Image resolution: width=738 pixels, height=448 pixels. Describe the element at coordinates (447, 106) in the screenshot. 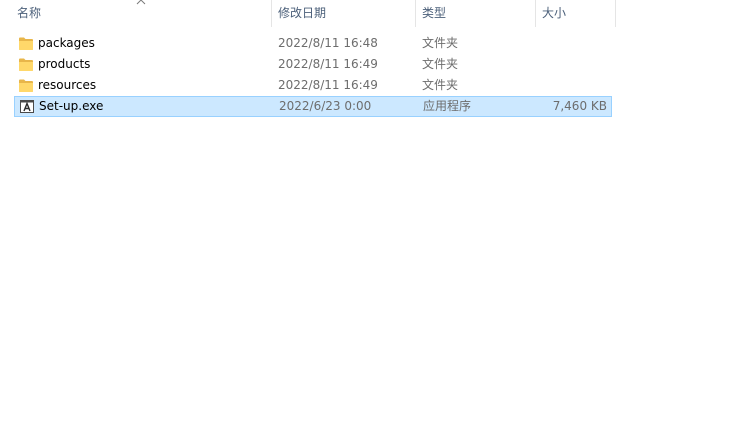

I see `file-type: 应用程序` at that location.